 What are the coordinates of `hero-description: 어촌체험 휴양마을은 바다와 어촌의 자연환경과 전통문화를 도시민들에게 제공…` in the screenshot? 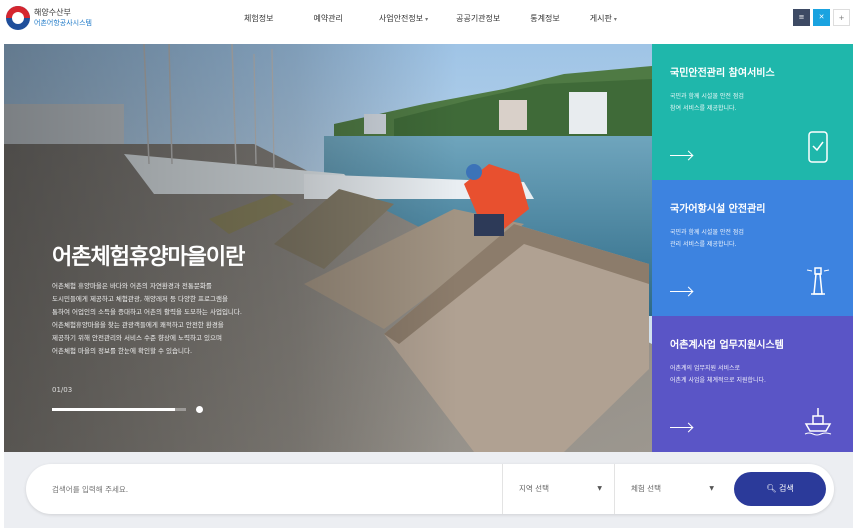 It's located at (147, 318).